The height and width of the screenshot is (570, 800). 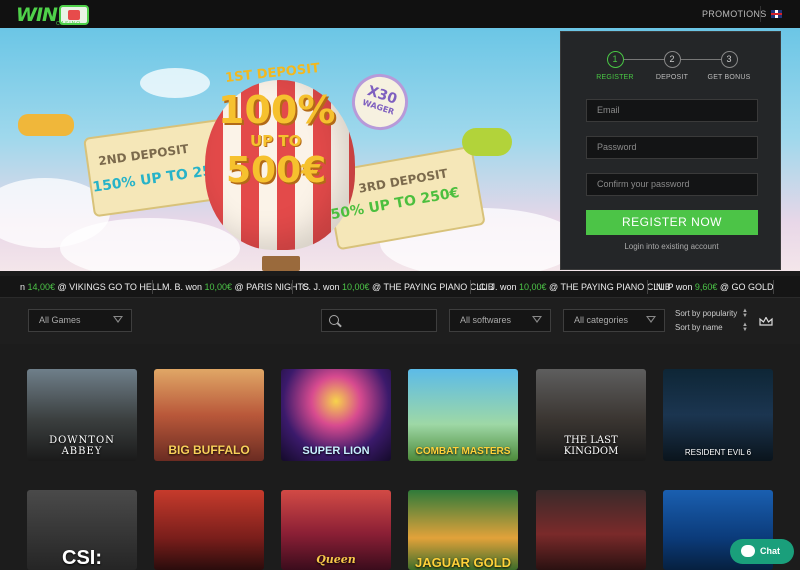 What do you see at coordinates (209, 415) in the screenshot?
I see `game-tile: BIG BUFFALO` at bounding box center [209, 415].